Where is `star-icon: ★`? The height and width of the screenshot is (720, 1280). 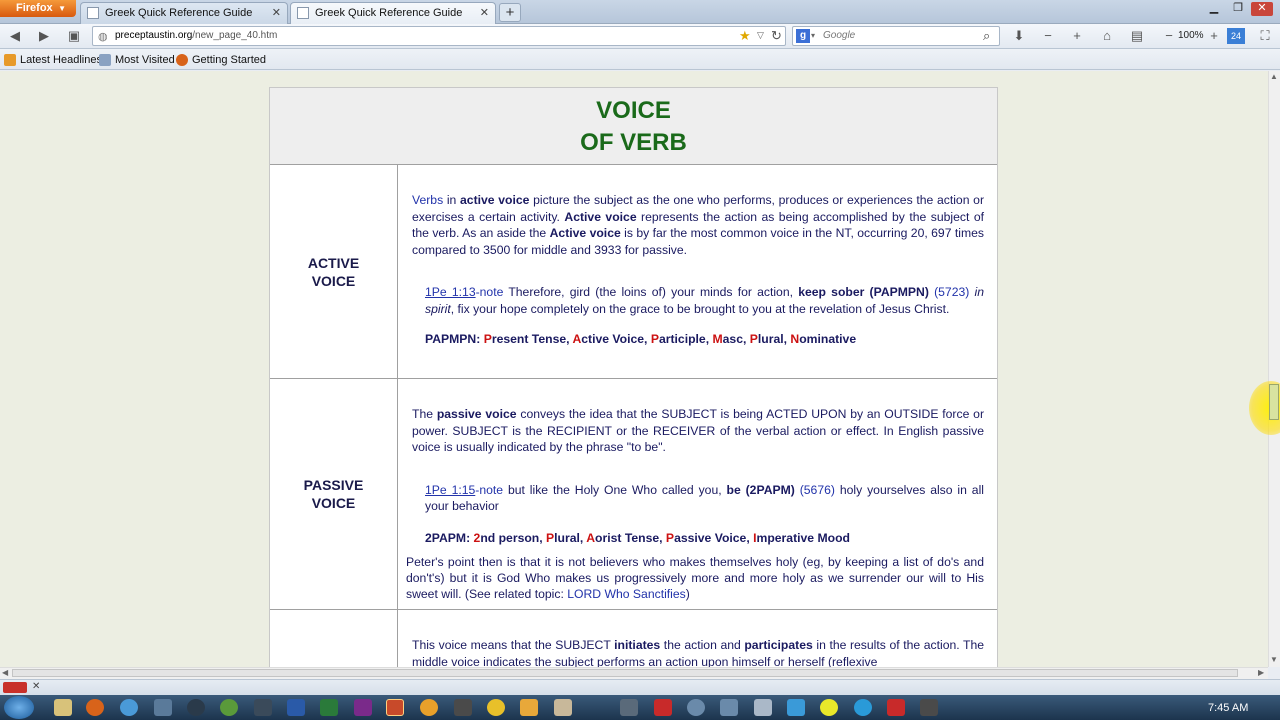 star-icon: ★ is located at coordinates (745, 36).